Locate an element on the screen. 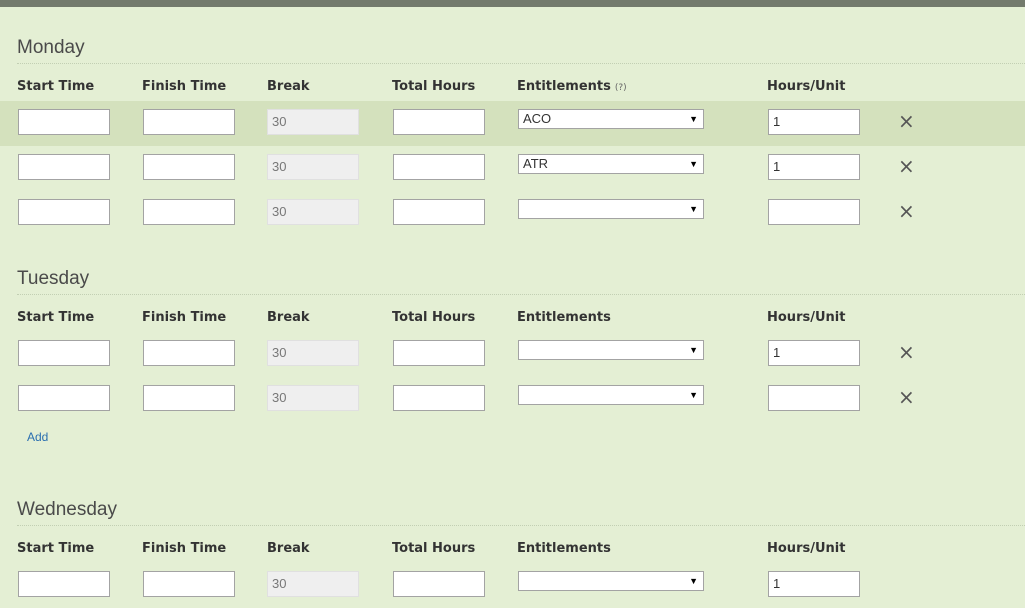 This screenshot has width=1025, height=608. top-bar is located at coordinates (512, 3).